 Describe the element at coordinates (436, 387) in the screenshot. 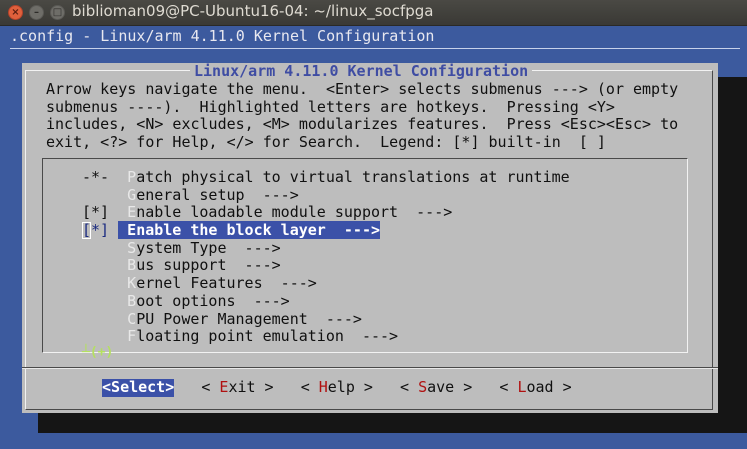

I see `save-button: < Save >` at that location.